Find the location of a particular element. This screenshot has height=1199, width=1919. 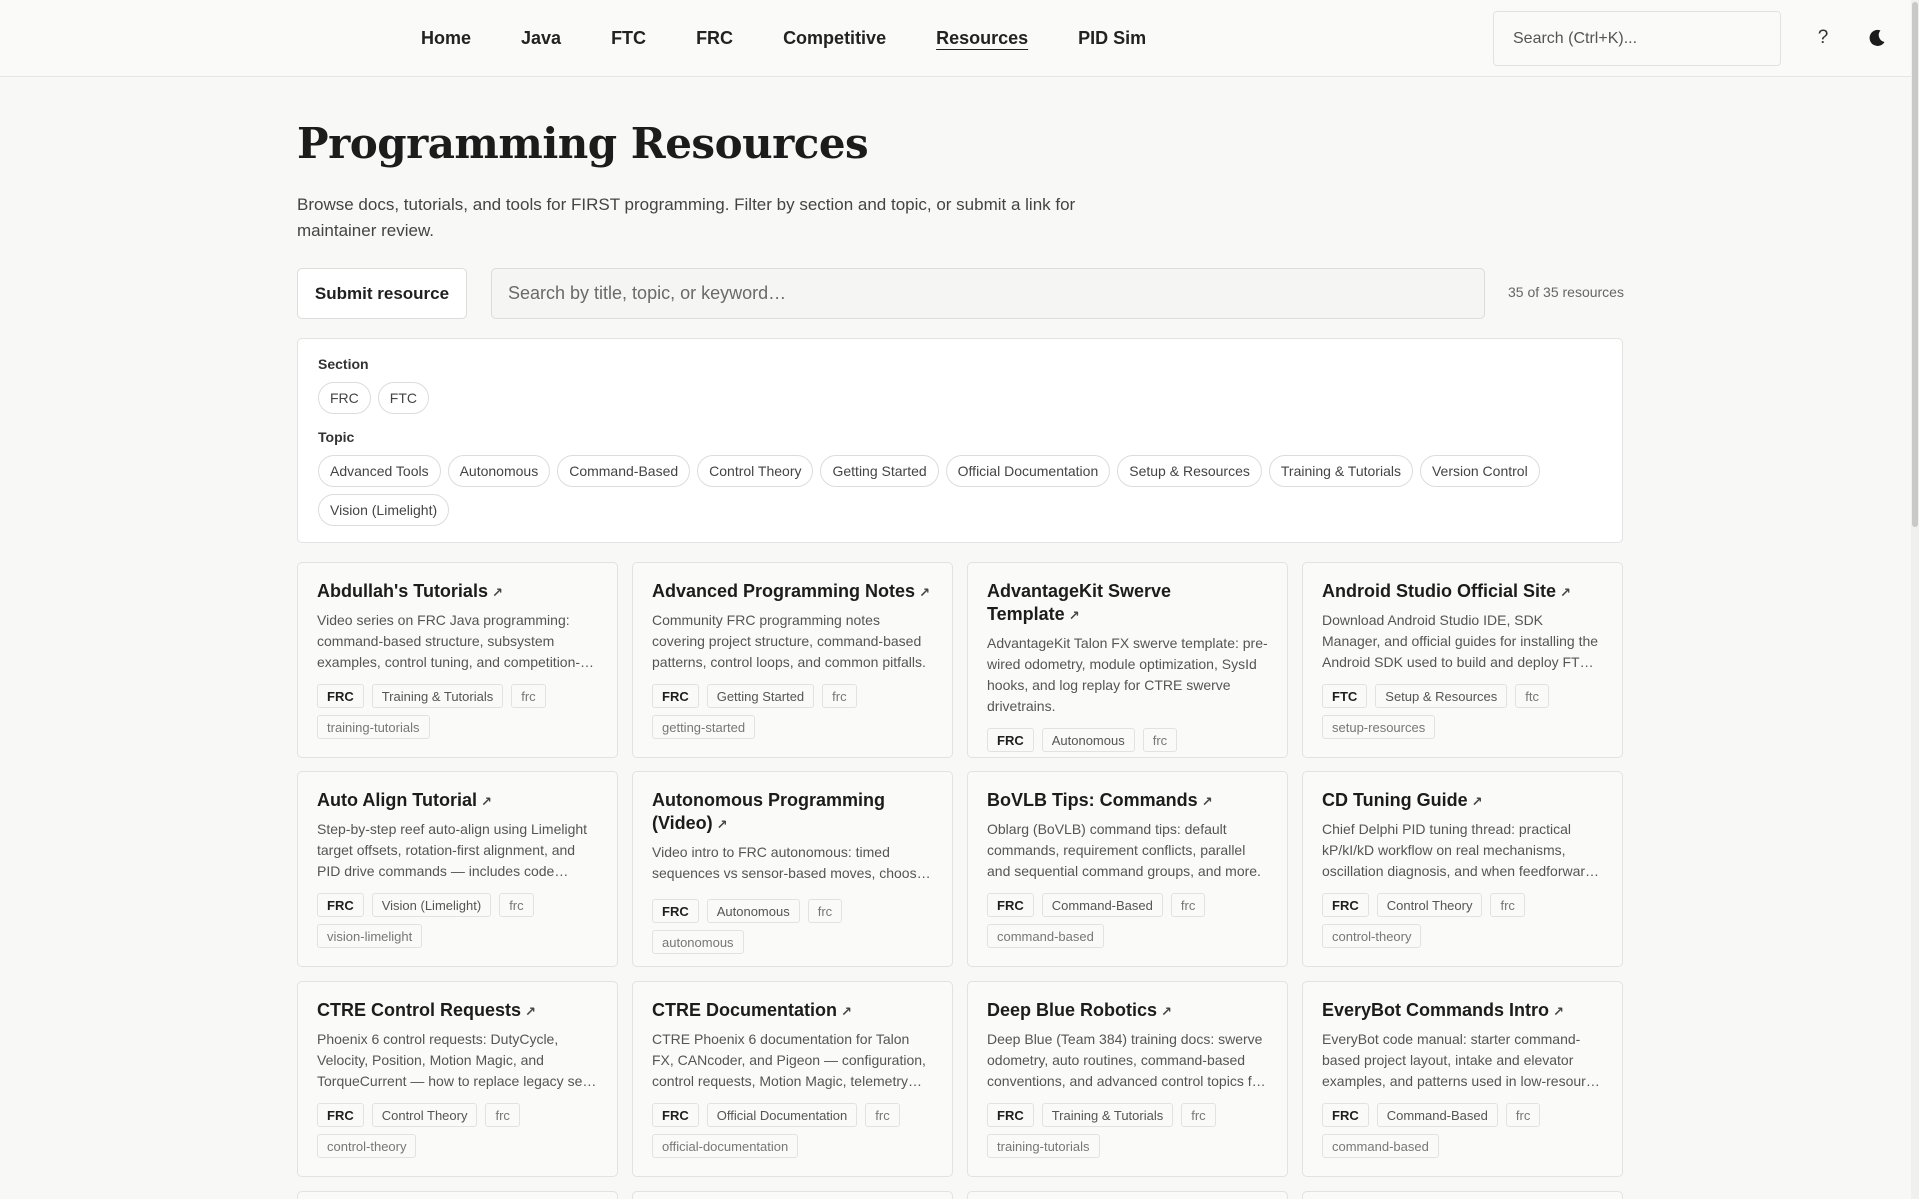

resource-card-title: Autonomous Programming (Video) ↗ is located at coordinates (792, 812).